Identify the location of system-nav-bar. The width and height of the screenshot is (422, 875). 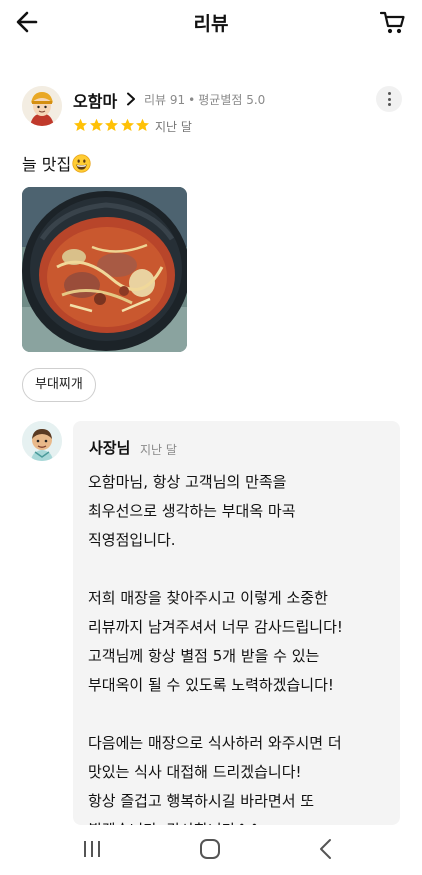
(211, 850).